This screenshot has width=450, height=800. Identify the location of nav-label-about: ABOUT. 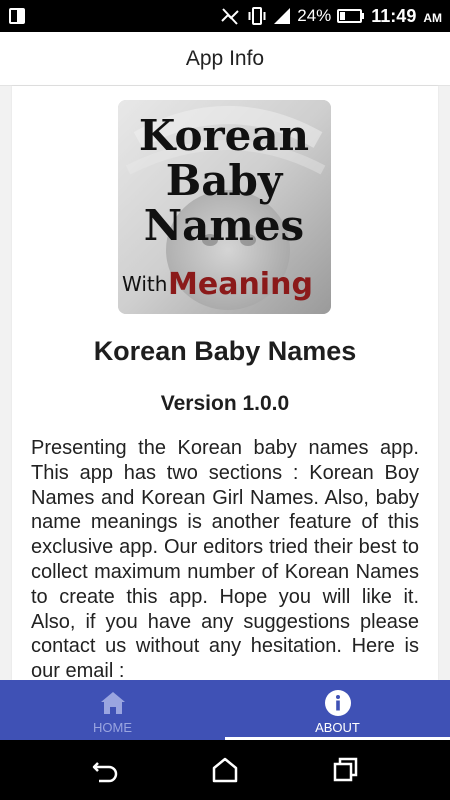
(337, 727).